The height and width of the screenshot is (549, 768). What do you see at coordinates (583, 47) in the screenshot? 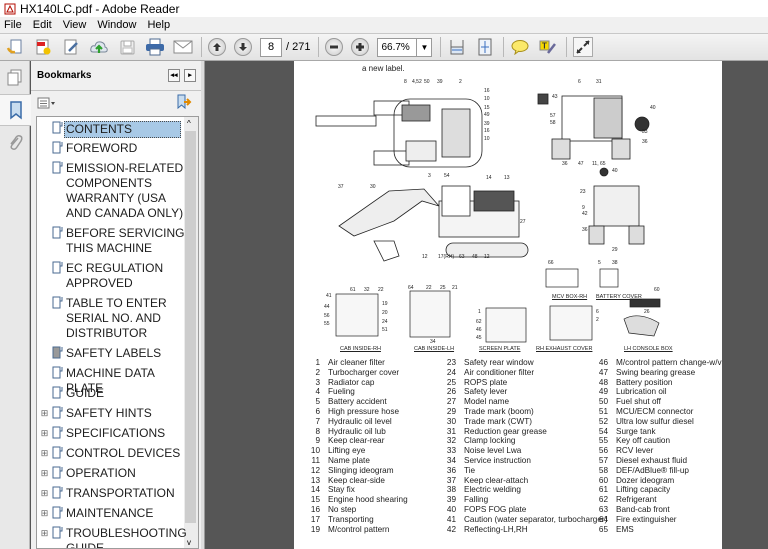
I see `full-screen-button` at bounding box center [583, 47].